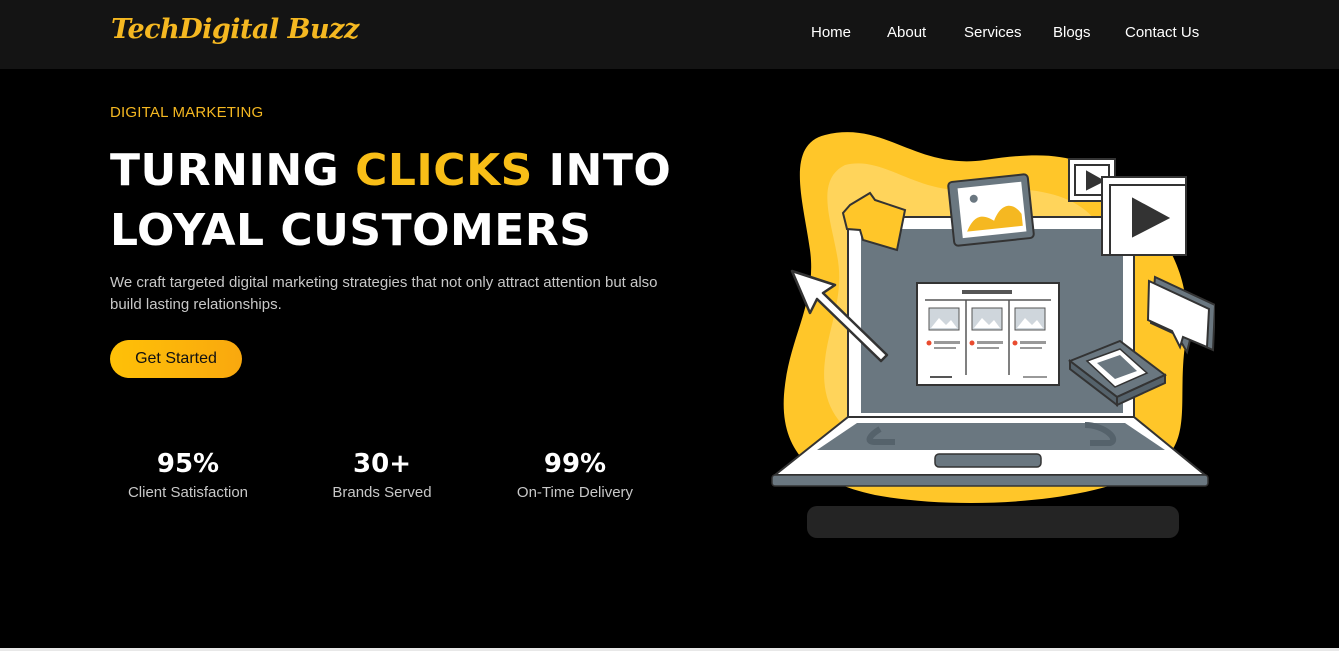  Describe the element at coordinates (233, 170) in the screenshot. I see `headline-part1: TURNING` at that location.